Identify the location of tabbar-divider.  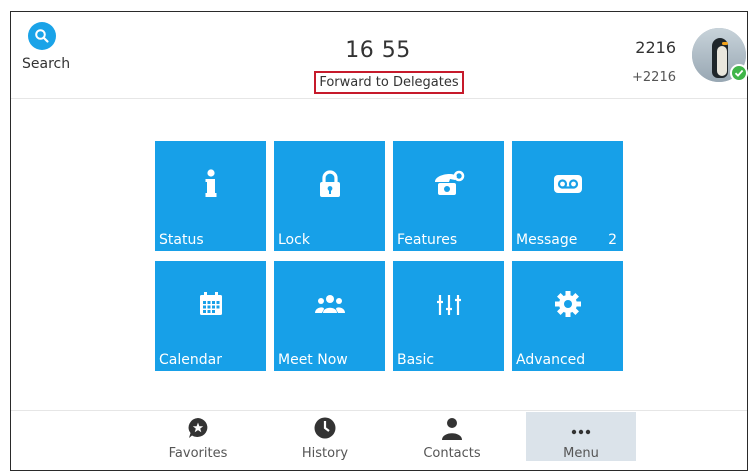
(379, 410).